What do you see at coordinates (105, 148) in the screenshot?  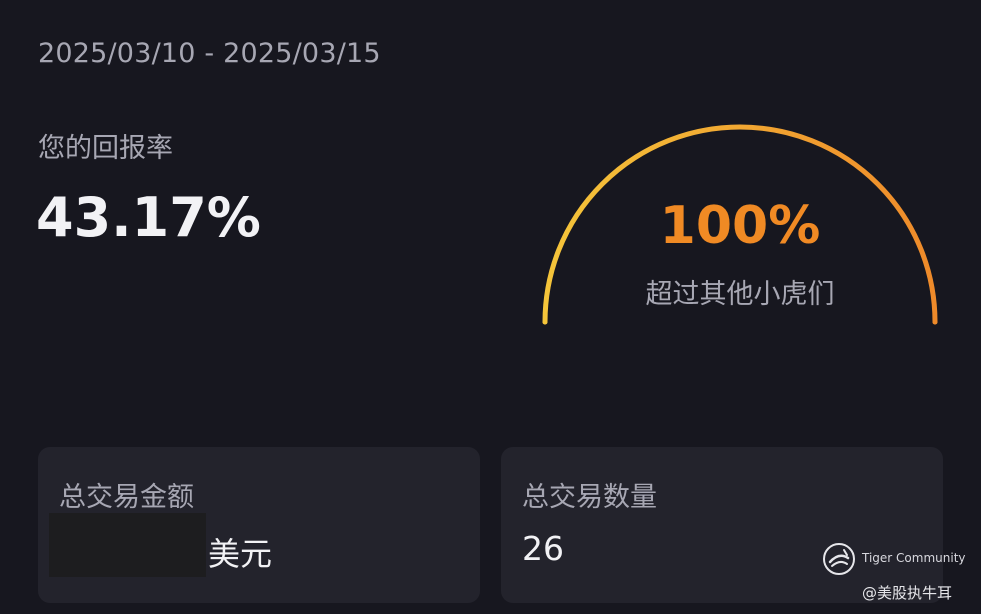 I see `return-label: 您的回报率` at bounding box center [105, 148].